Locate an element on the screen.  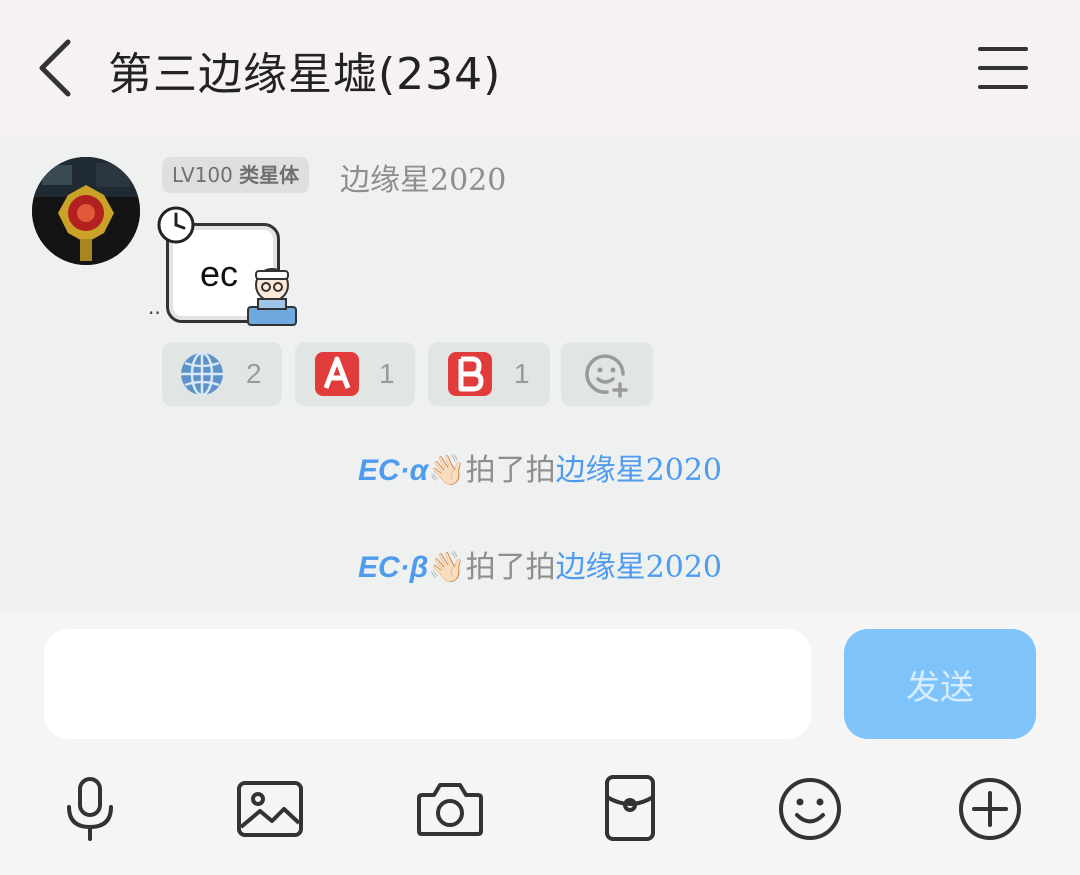
pat-notice: EC·α👋🏻拍了拍边缘星2020 is located at coordinates (540, 467).